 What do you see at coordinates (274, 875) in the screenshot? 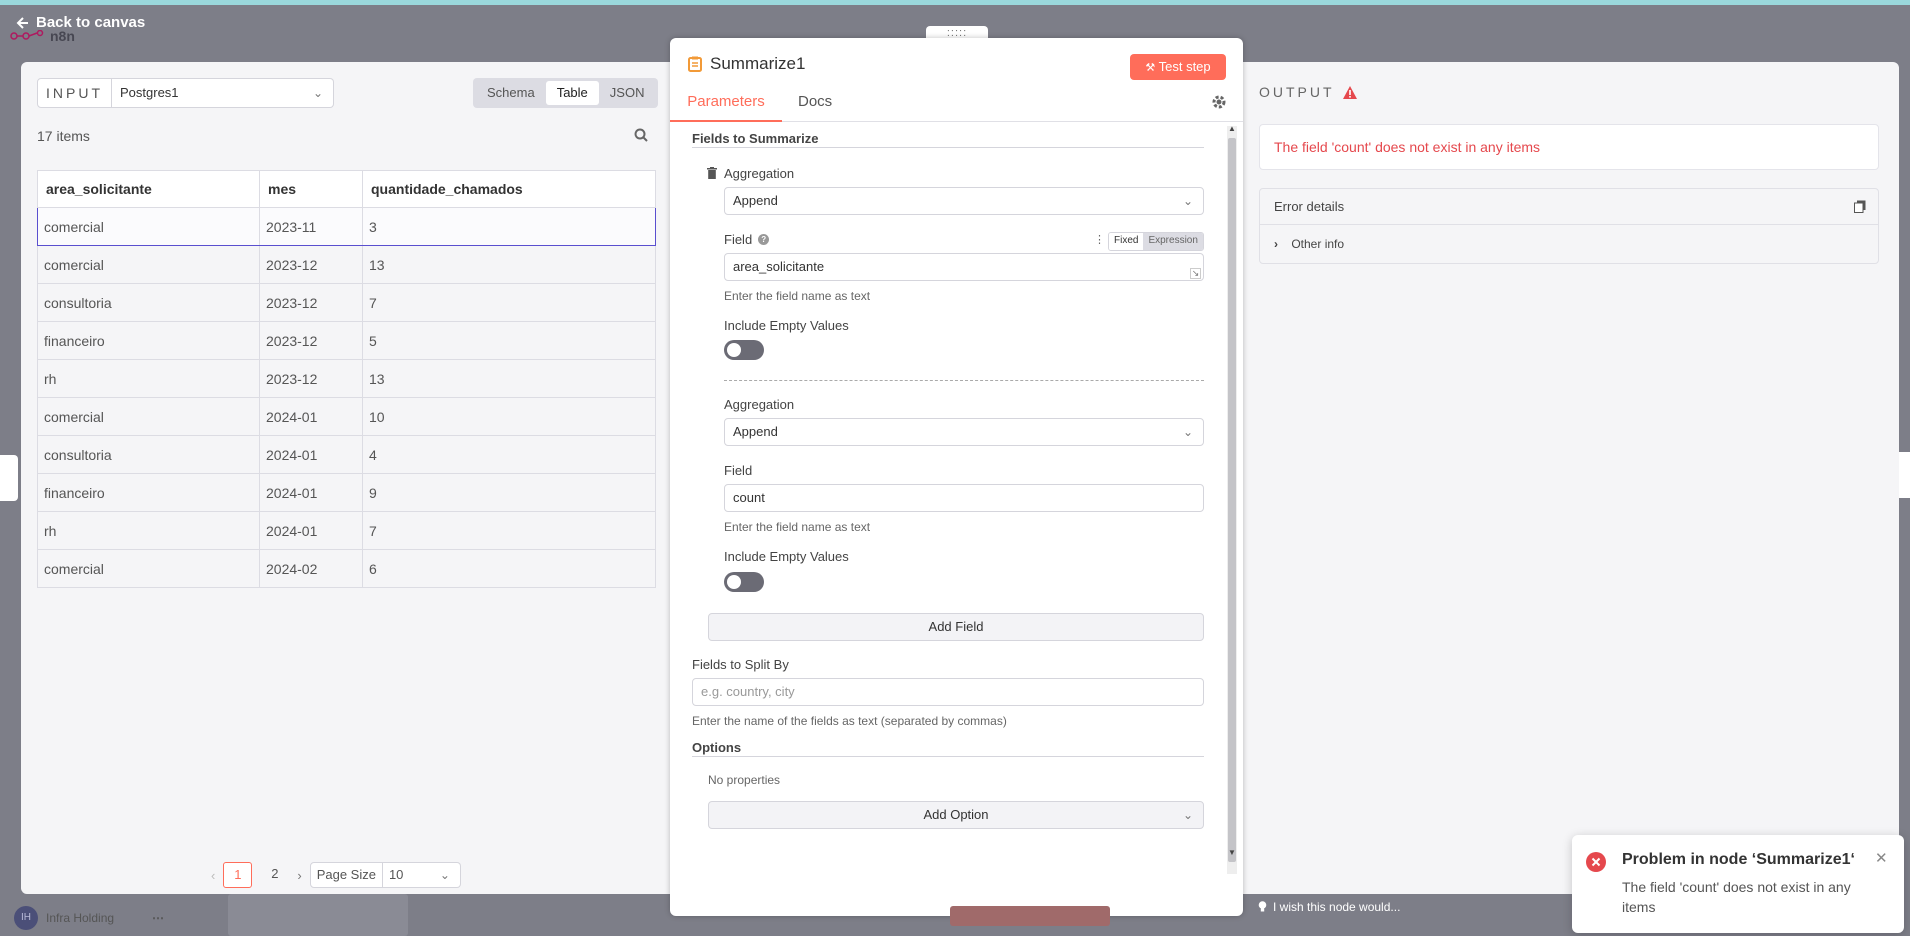
I see `page-2-button: 2` at bounding box center [274, 875].